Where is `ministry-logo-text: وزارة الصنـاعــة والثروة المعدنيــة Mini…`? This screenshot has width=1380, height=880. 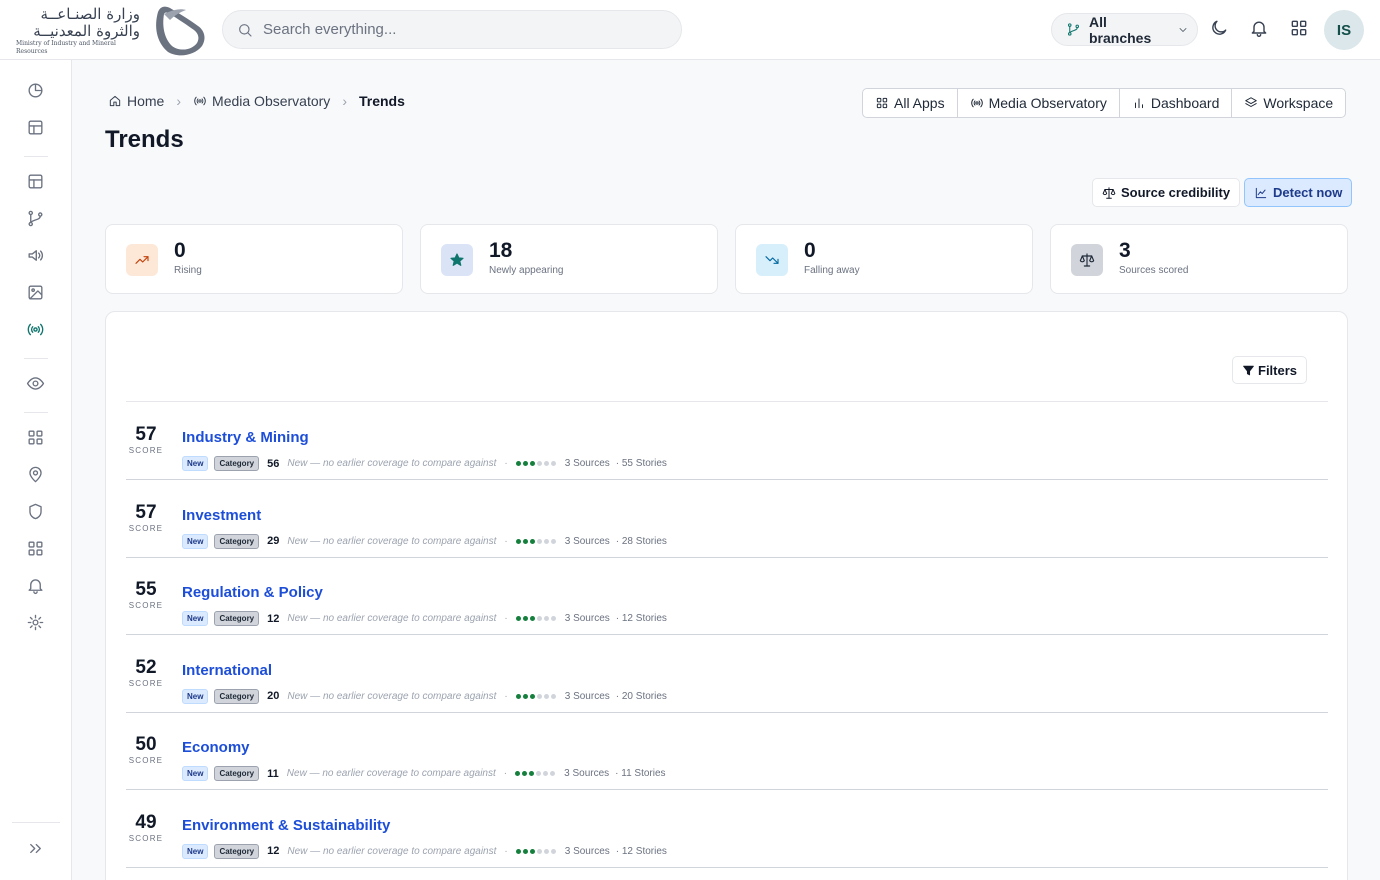
ministry-logo-text: وزارة الصنـاعــة والثروة المعدنيــة Mini… is located at coordinates (77, 31).